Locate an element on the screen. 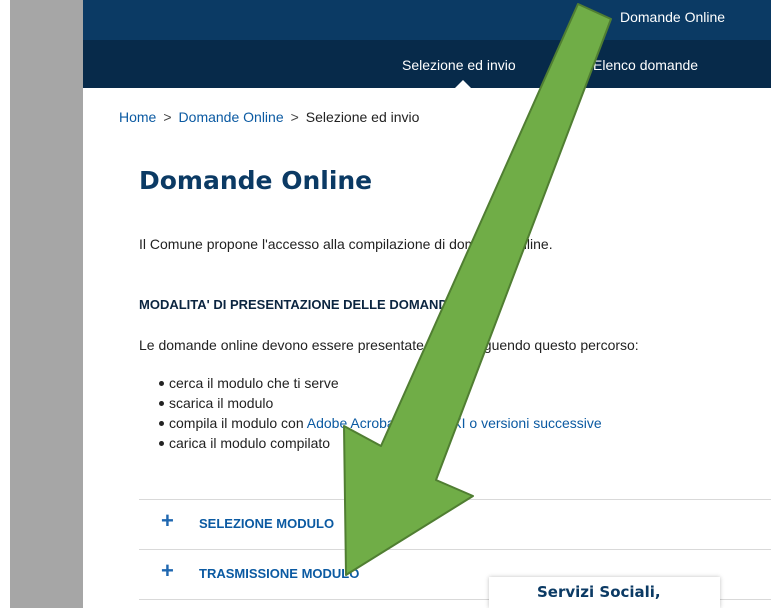 This screenshot has height=608, width=771. breadcrumb: Home > Domande Online > Selezione ed invio is located at coordinates (269, 117).